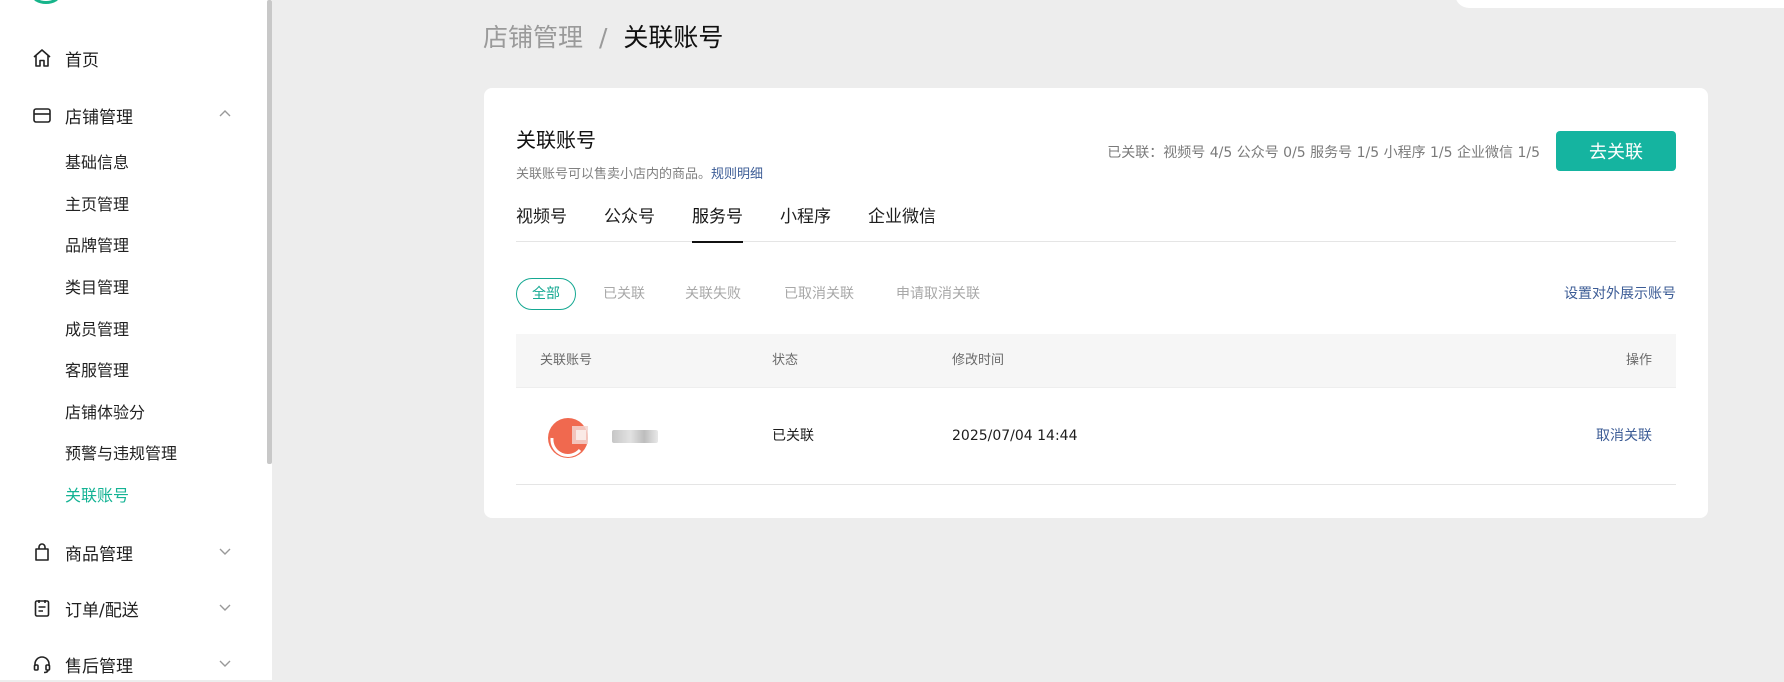 This screenshot has width=1784, height=682. Describe the element at coordinates (97, 330) in the screenshot. I see `sidebar-subitem-members: 成员管理` at that location.